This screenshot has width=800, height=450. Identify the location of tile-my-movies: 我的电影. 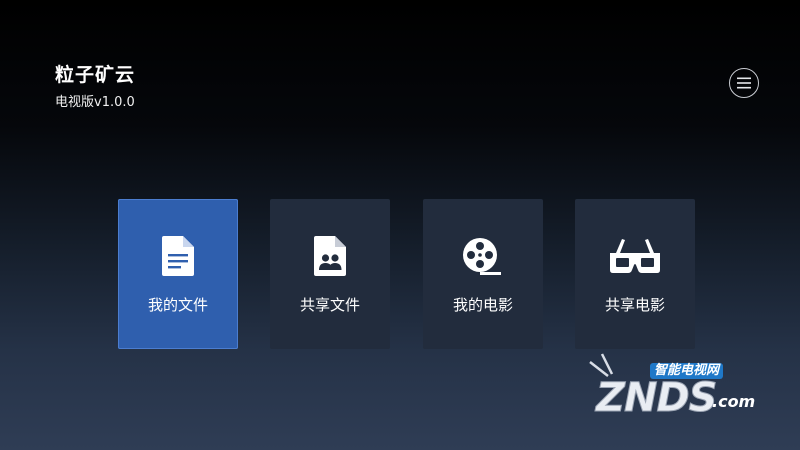
(483, 274).